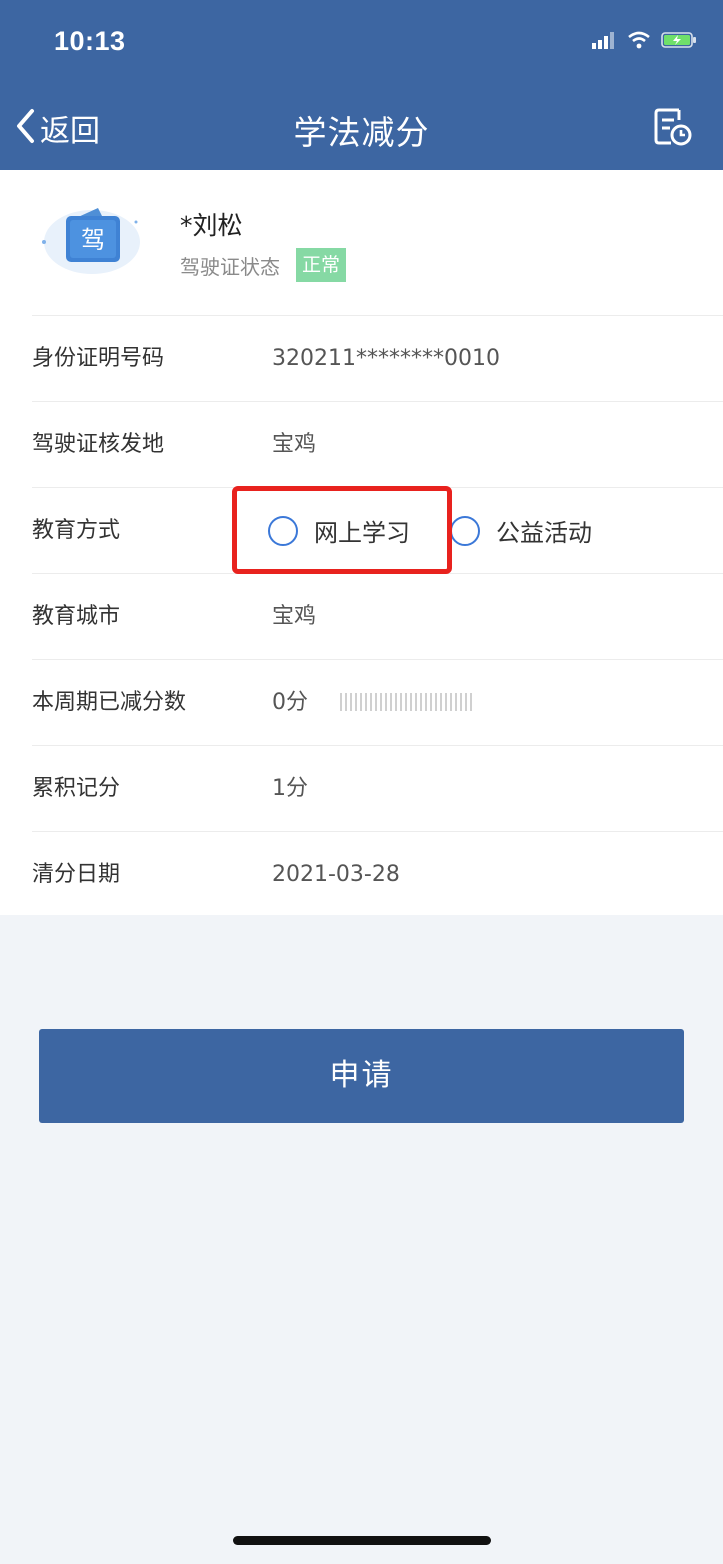 The width and height of the screenshot is (723, 1564). I want to click on issue-place-label: 驾驶证核发地, so click(98, 444).